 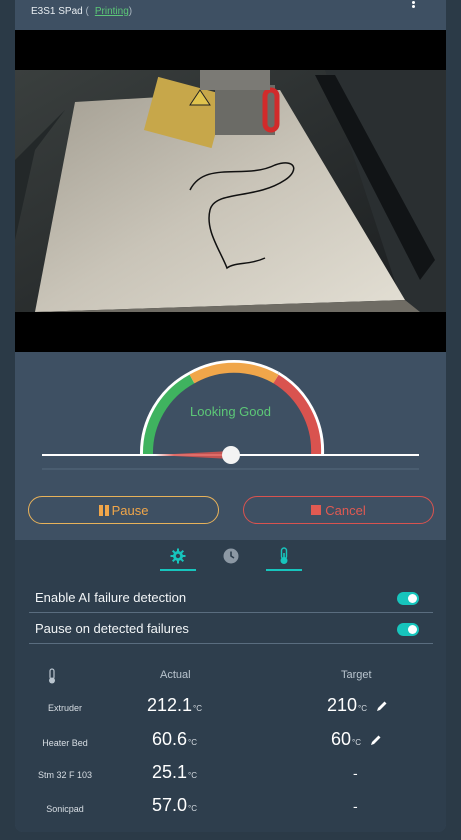 What do you see at coordinates (316, 510) in the screenshot?
I see `stop-icon` at bounding box center [316, 510].